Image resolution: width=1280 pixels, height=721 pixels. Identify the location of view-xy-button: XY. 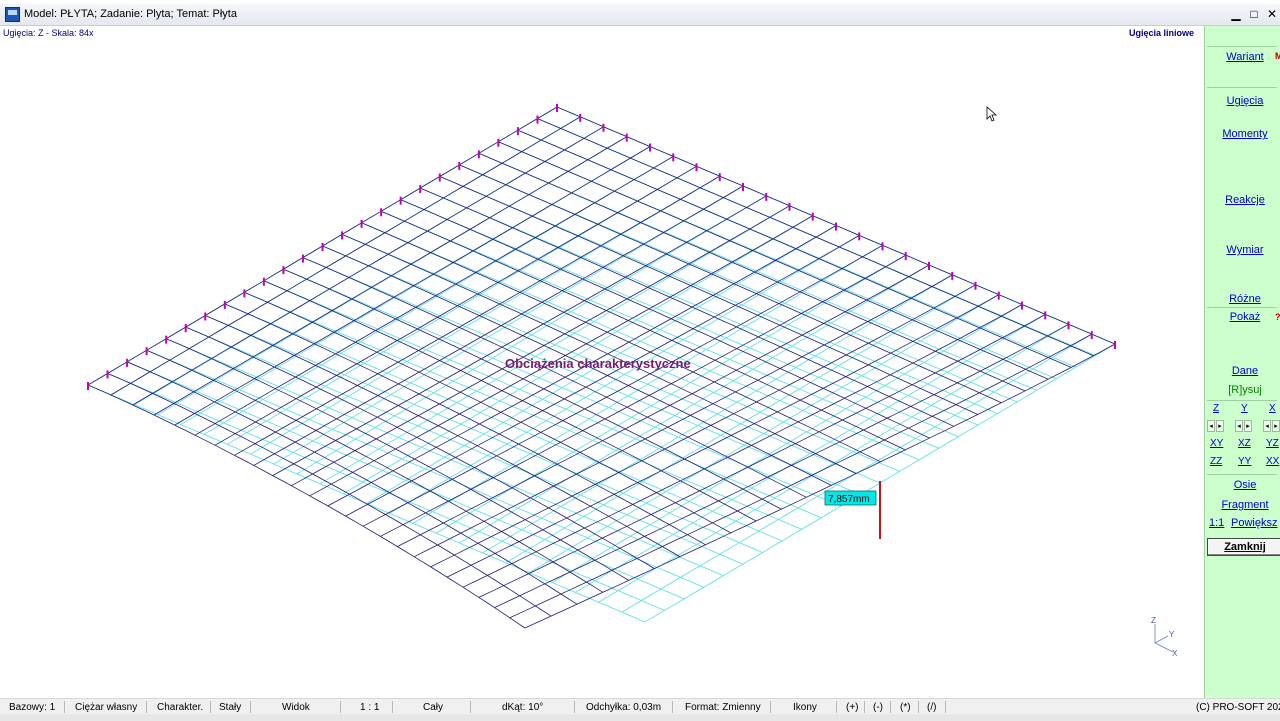
(1216, 443).